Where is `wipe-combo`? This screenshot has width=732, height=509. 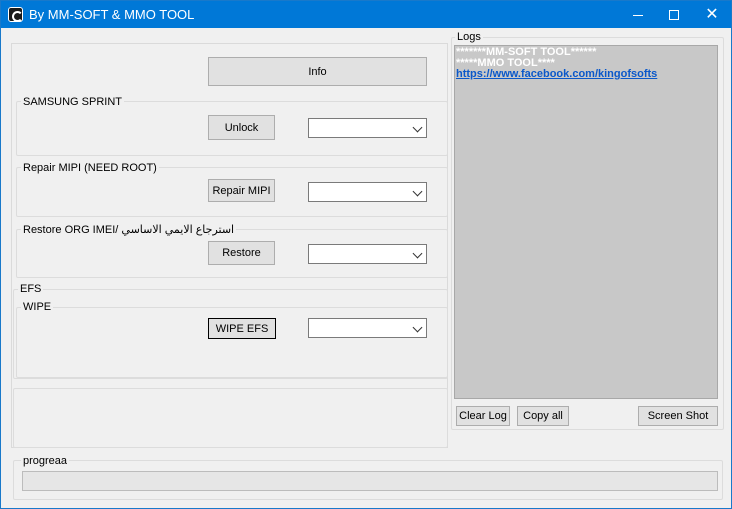
wipe-combo is located at coordinates (367, 328).